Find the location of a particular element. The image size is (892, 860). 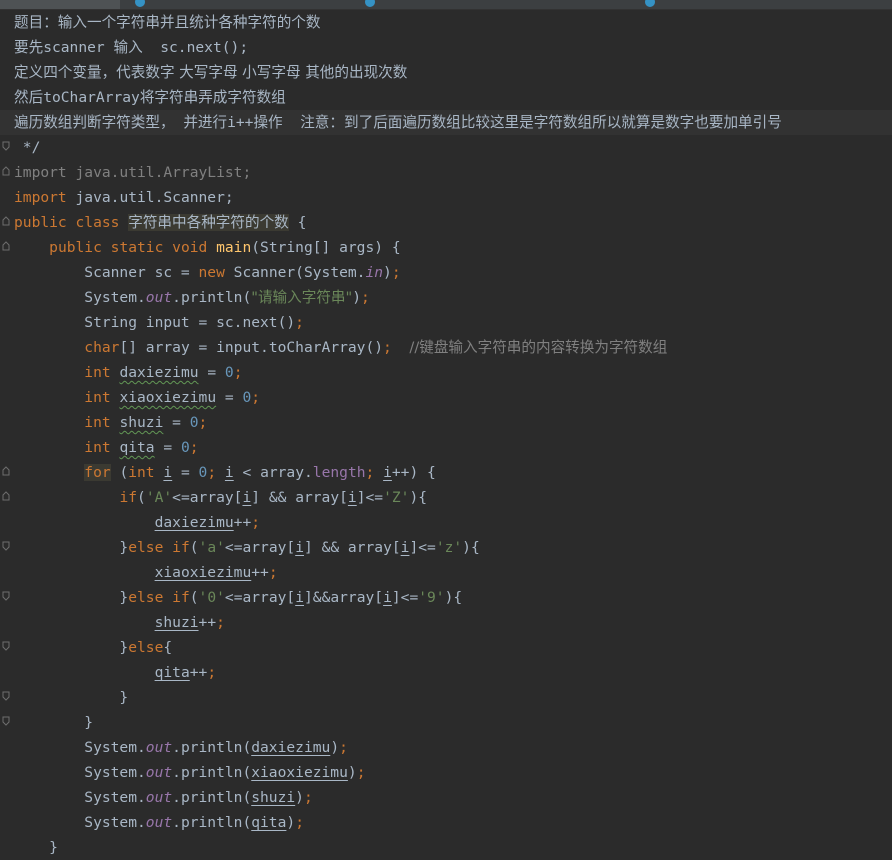

doc-comment-text: 定义四个变量，代表数字 大写字母 小写字母 其他的出现次数 is located at coordinates (211, 72).